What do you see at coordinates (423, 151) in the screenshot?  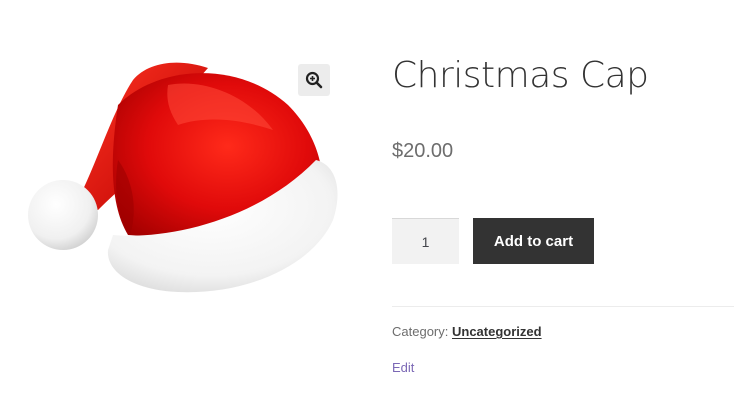 I see `product-price: $20.00` at bounding box center [423, 151].